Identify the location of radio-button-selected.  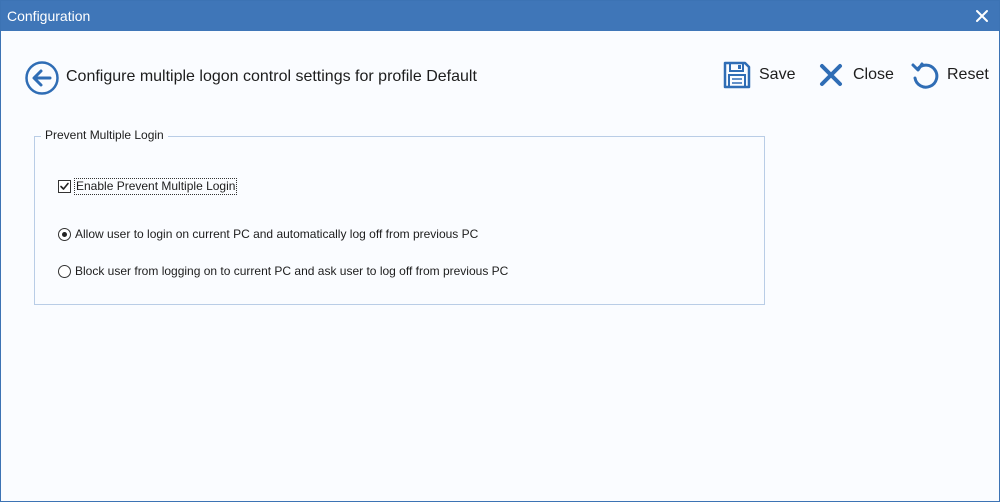
(64, 234).